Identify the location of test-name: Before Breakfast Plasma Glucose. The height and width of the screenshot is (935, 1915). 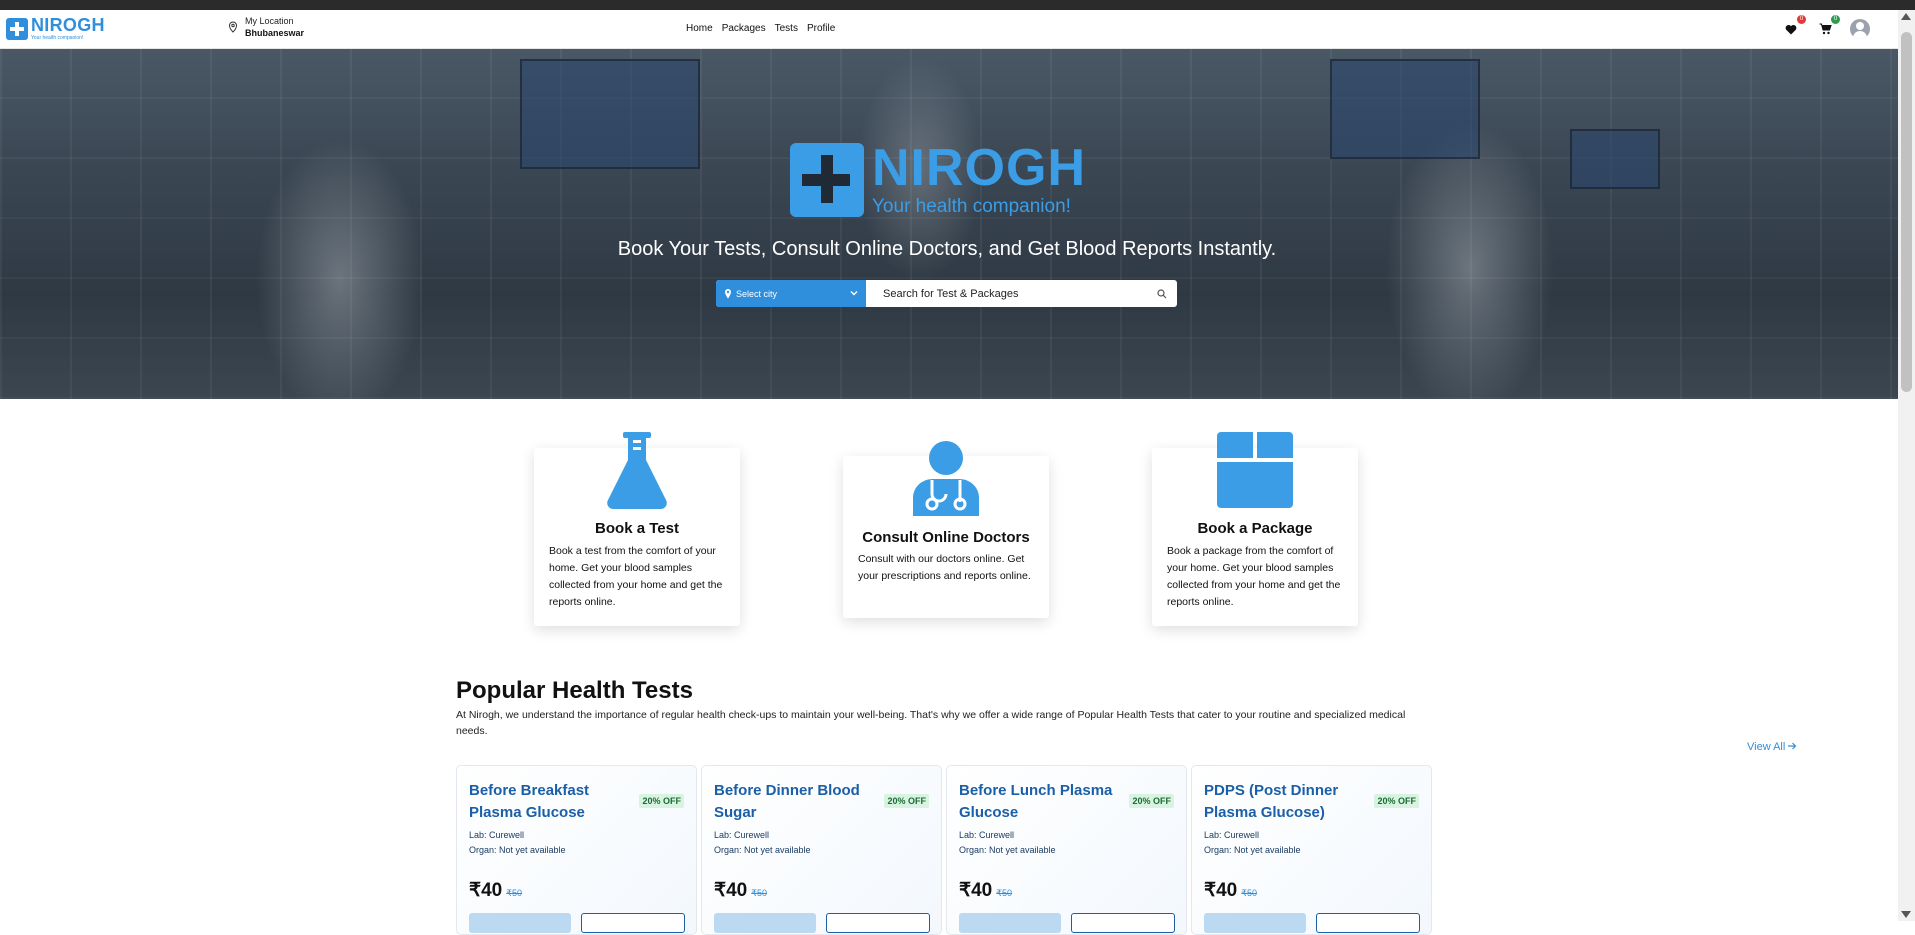
(529, 801).